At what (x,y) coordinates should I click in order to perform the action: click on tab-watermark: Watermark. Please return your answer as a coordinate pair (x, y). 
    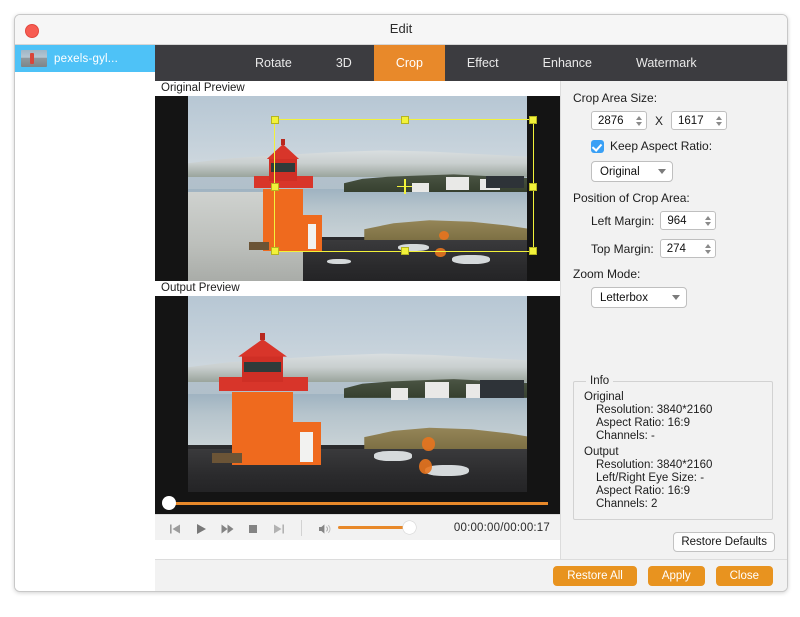
    Looking at the image, I should click on (666, 63).